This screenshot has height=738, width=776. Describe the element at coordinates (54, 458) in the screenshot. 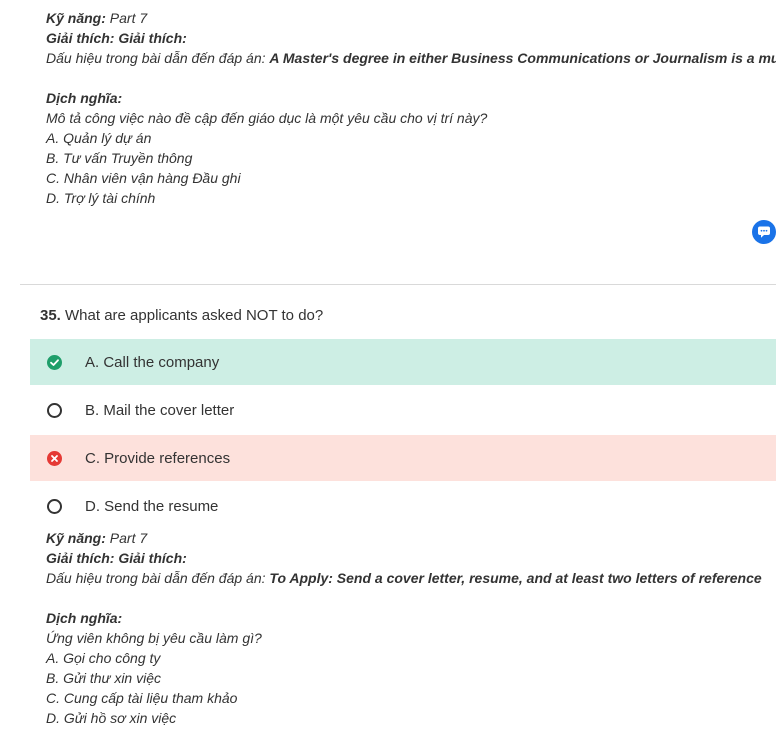

I see `x-circle-icon` at that location.